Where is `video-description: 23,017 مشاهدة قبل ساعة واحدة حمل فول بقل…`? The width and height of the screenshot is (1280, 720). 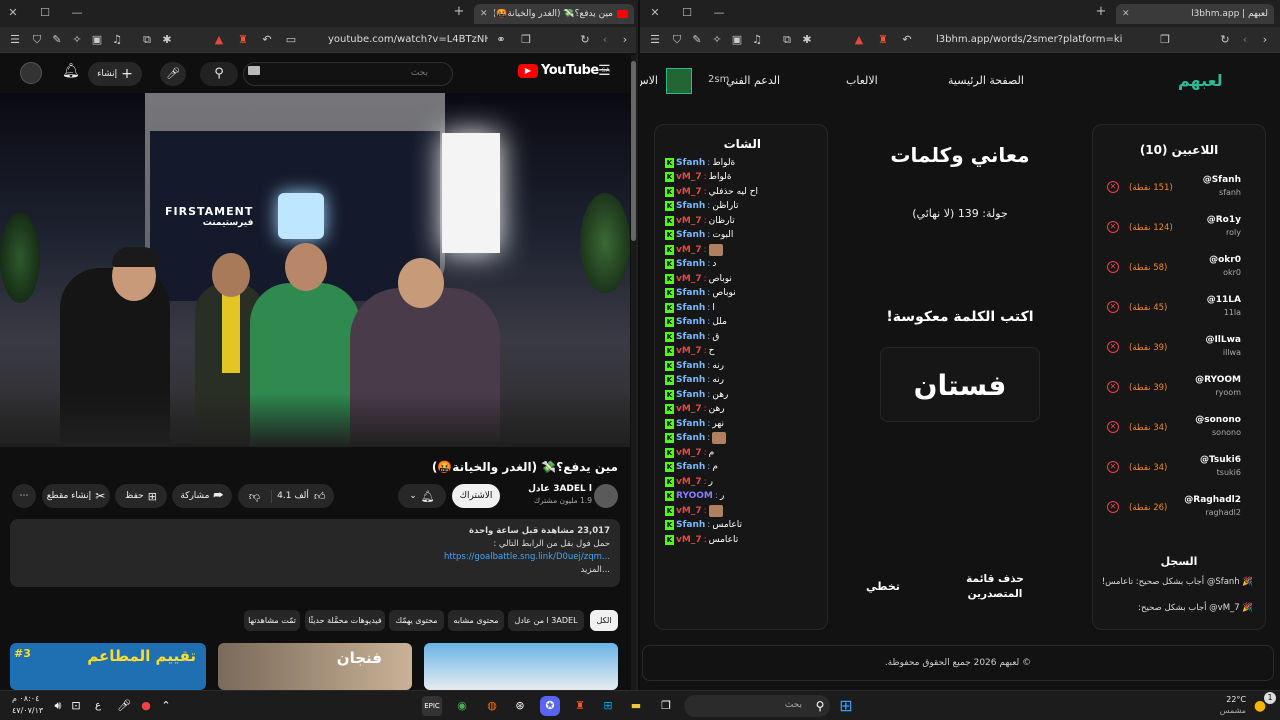
video-description: 23,017 مشاهدة قبل ساعة واحدة حمل فول بقل… is located at coordinates (315, 553).